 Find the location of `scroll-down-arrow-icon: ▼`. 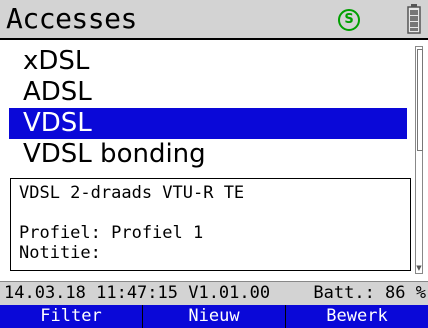

scroll-down-arrow-icon: ▼ is located at coordinates (419, 268).